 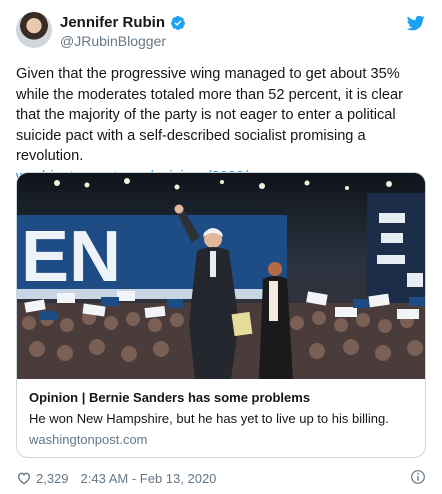 I want to click on heart-icon, so click(x=24, y=478).